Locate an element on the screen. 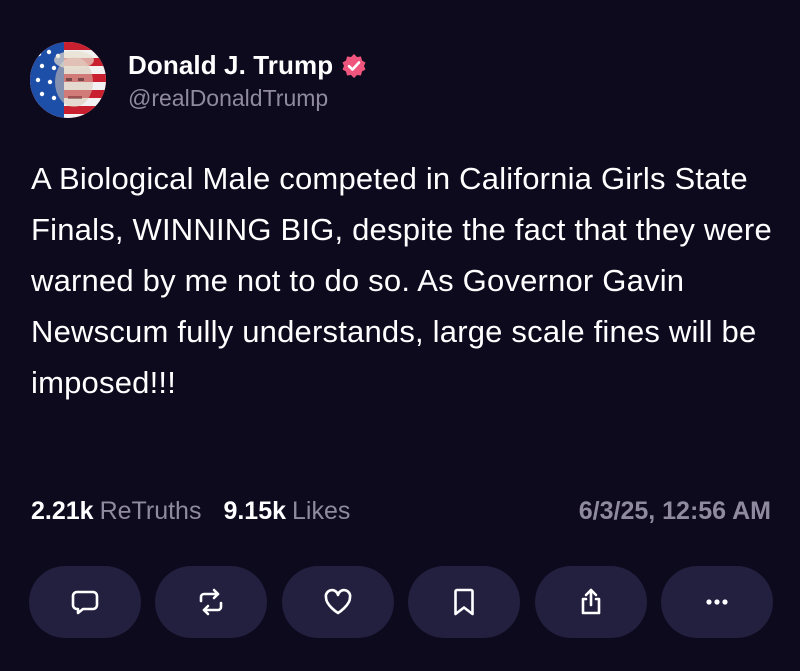 The image size is (800, 671). reply-icon is located at coordinates (85, 602).